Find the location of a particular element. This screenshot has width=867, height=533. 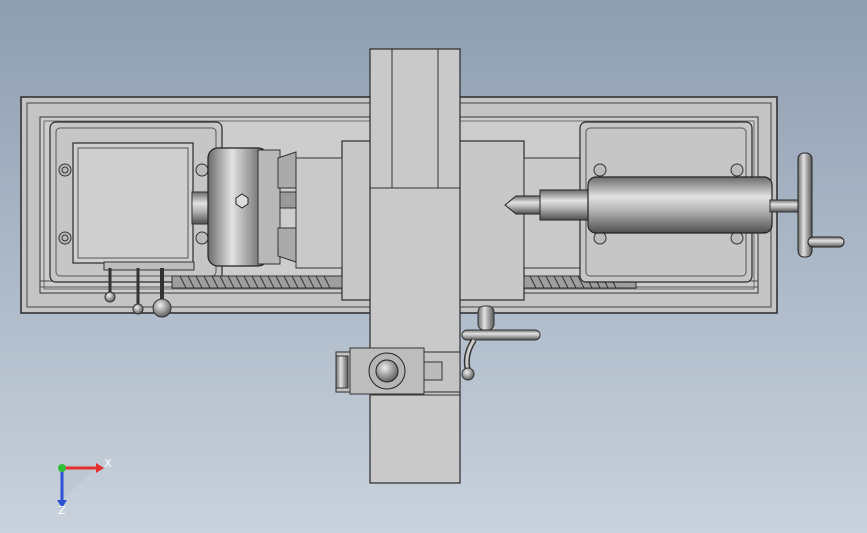

z-axis-label: Z is located at coordinates (62, 510).